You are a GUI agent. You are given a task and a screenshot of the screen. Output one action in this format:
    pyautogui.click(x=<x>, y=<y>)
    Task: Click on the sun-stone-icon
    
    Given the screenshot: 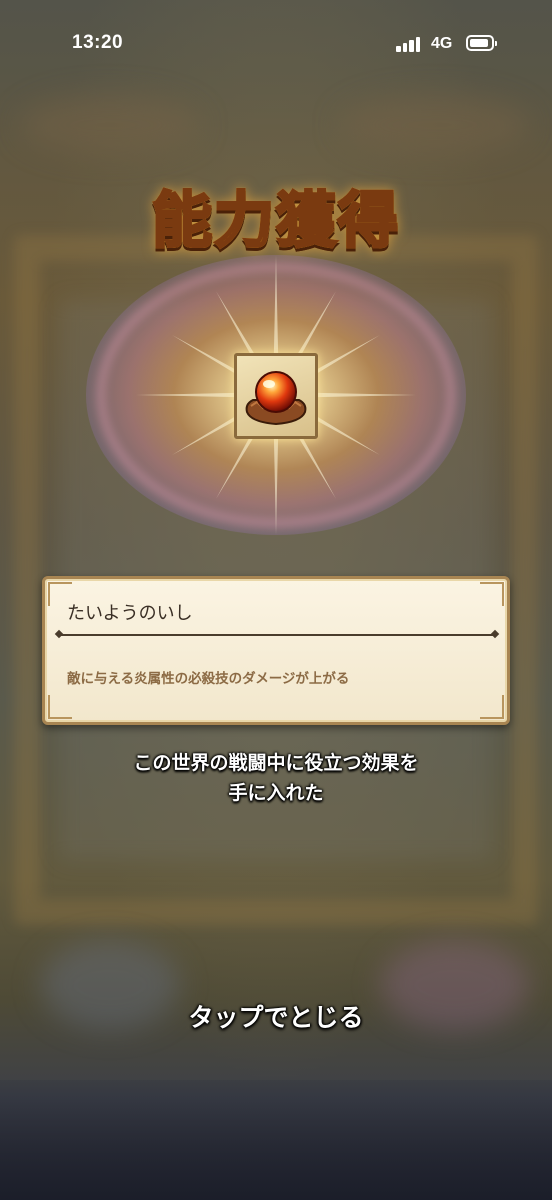 What is the action you would take?
    pyautogui.click(x=276, y=398)
    